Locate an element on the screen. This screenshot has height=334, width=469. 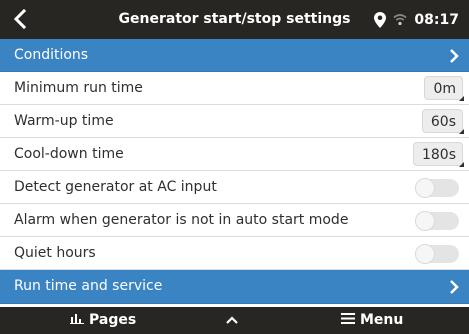
list-item-conditions: Conditions is located at coordinates (234, 55).